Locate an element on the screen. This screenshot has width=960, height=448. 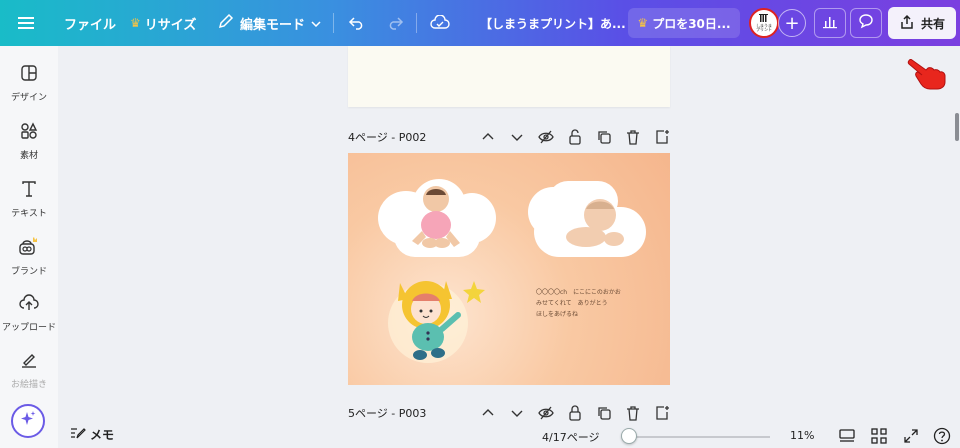
hamburger-icon is located at coordinates (26, 23).